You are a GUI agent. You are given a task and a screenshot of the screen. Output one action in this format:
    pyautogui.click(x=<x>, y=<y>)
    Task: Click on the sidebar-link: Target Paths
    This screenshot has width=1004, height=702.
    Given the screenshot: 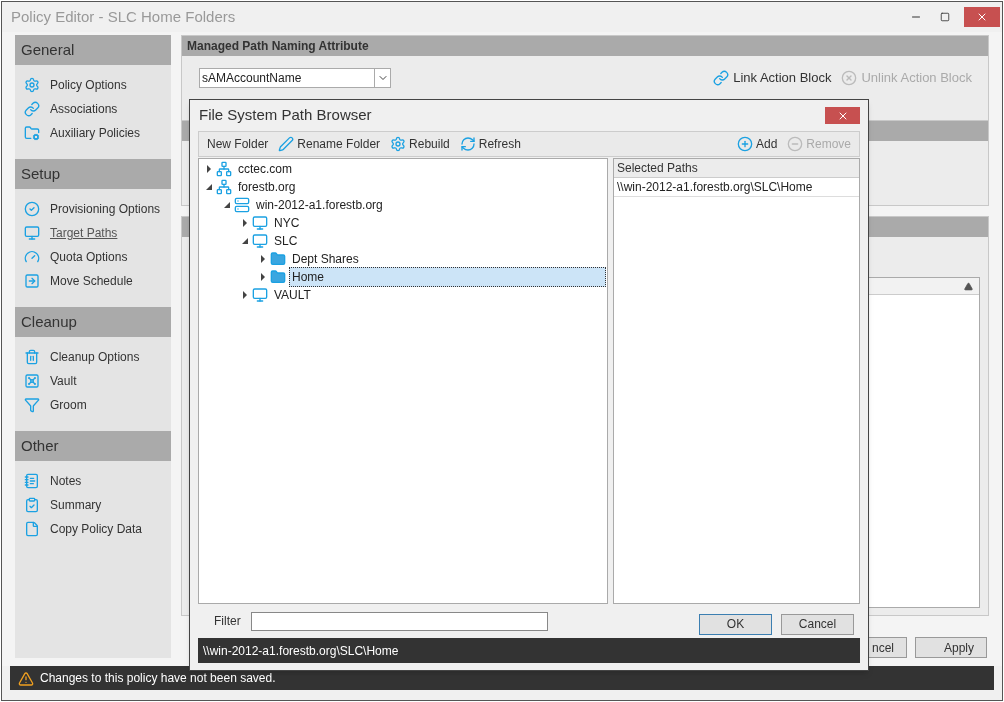 What is the action you would take?
    pyautogui.click(x=84, y=233)
    